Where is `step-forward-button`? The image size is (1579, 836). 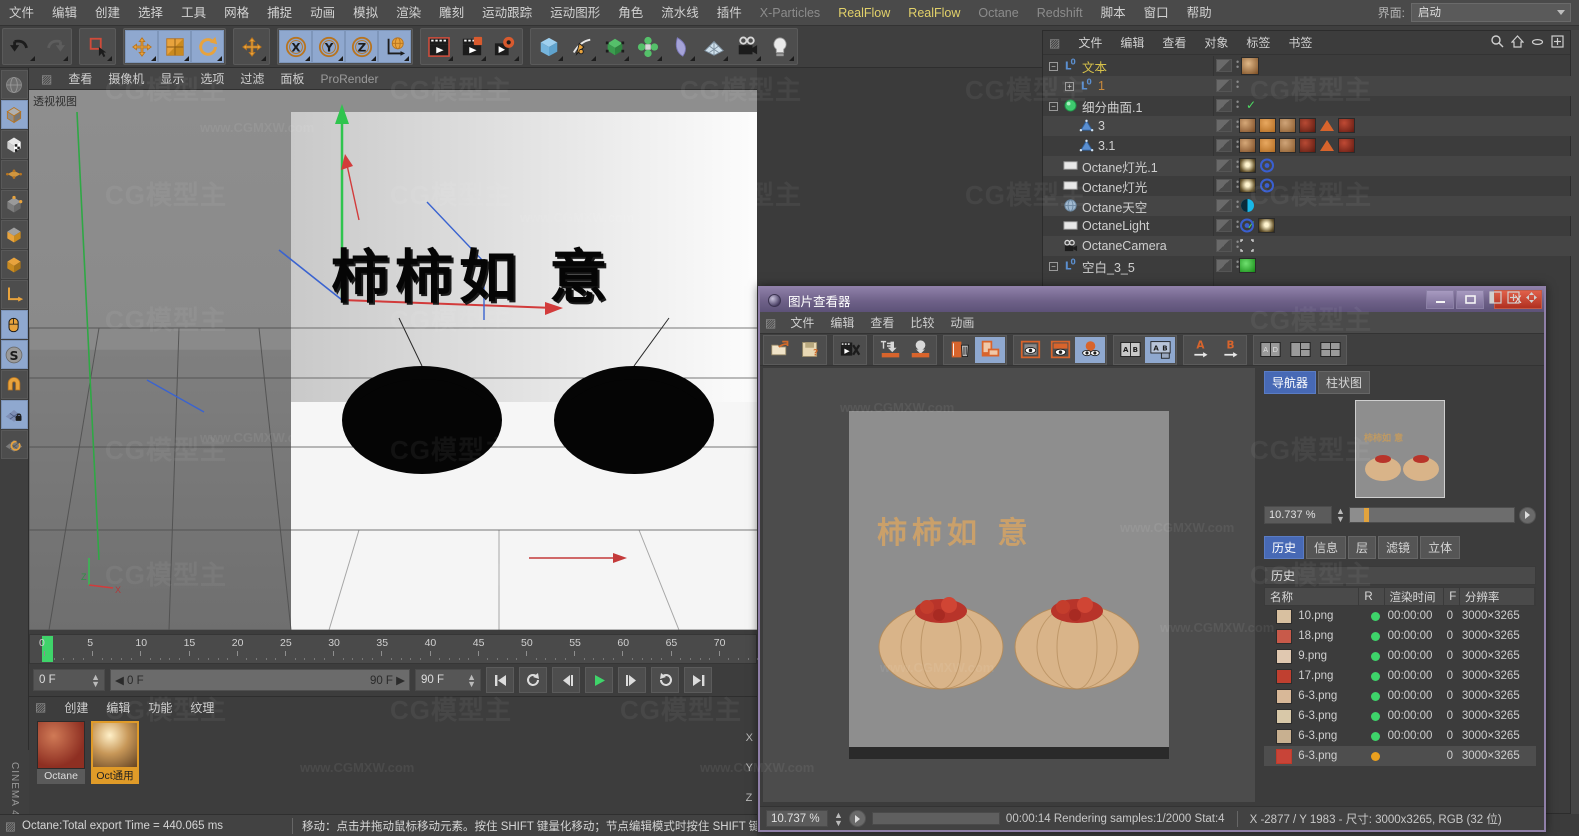 step-forward-button is located at coordinates (632, 680).